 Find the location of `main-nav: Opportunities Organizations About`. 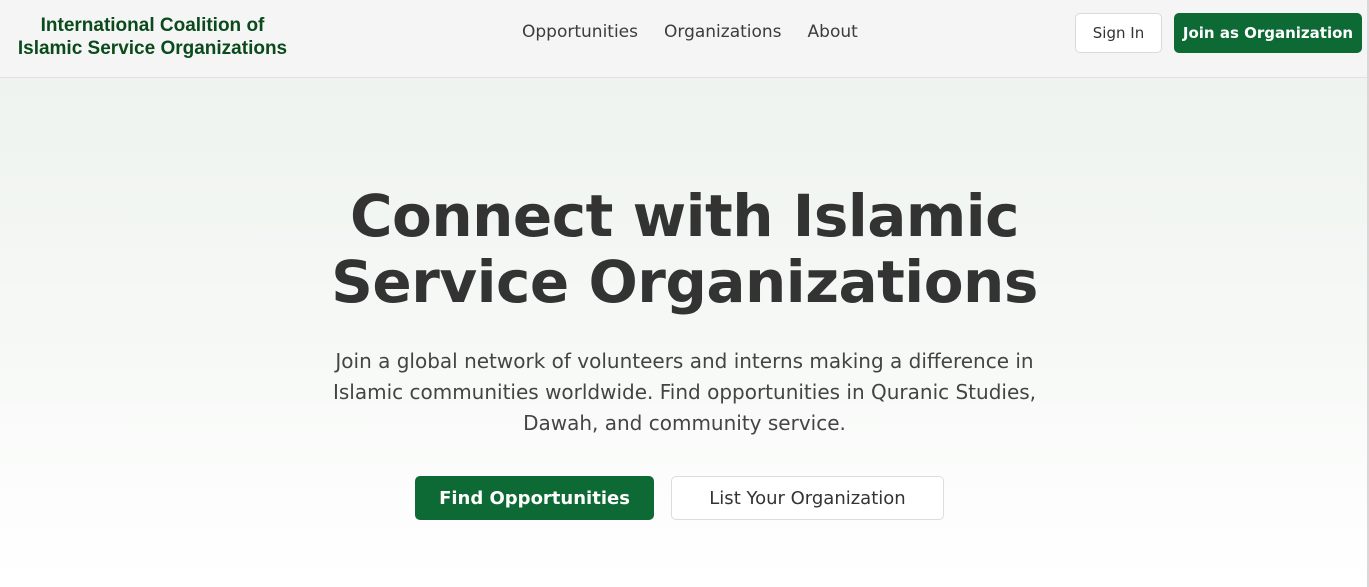

main-nav: Opportunities Organizations About is located at coordinates (690, 32).